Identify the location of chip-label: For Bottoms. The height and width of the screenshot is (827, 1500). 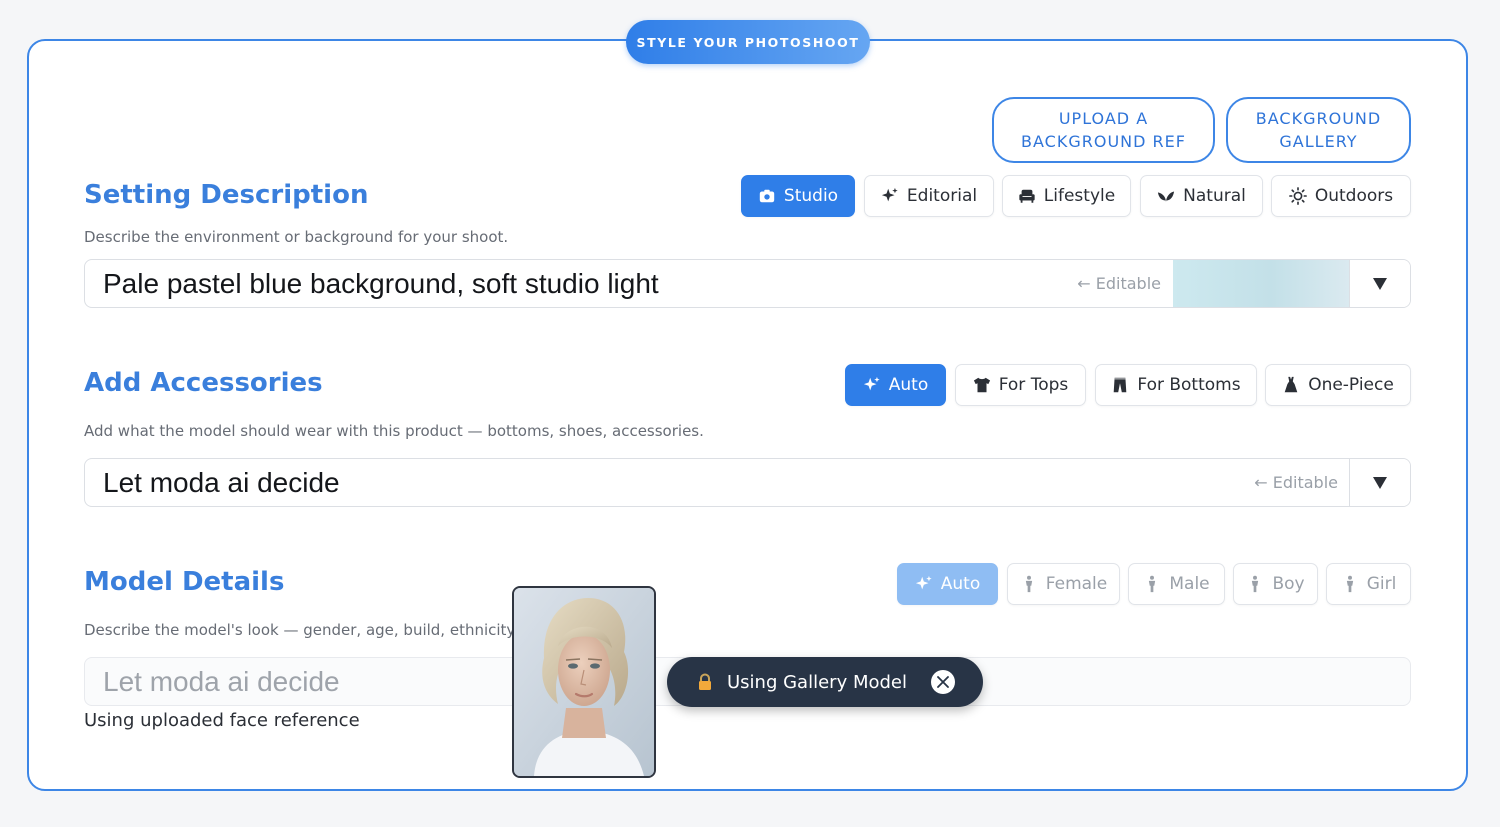
(1189, 385).